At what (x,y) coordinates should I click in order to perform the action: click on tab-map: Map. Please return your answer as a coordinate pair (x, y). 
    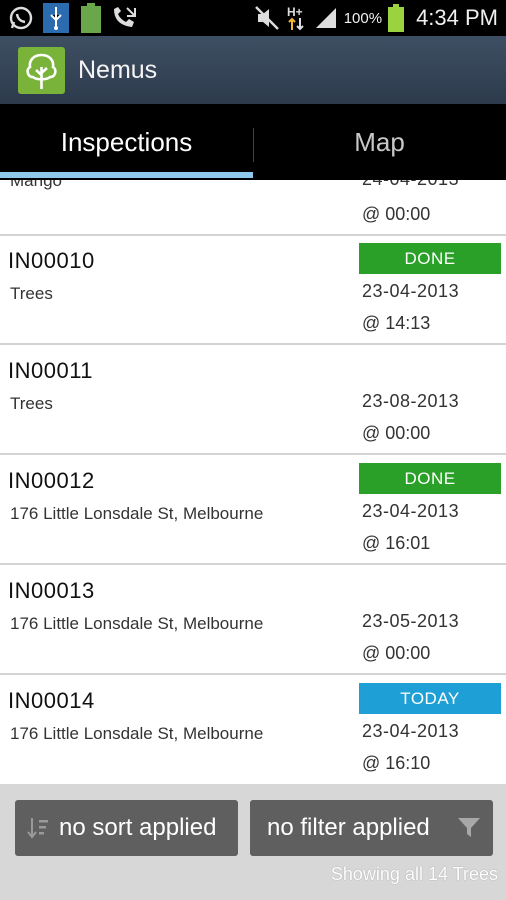
    Looking at the image, I should click on (379, 142).